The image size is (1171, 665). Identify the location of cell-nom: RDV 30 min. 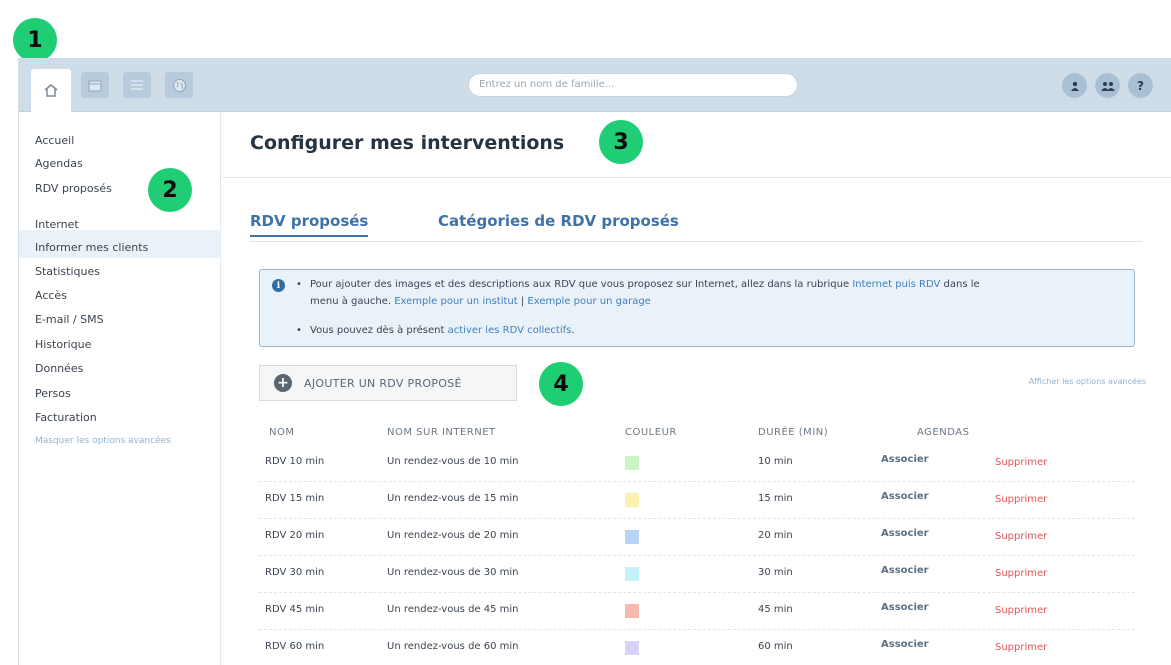
(295, 572).